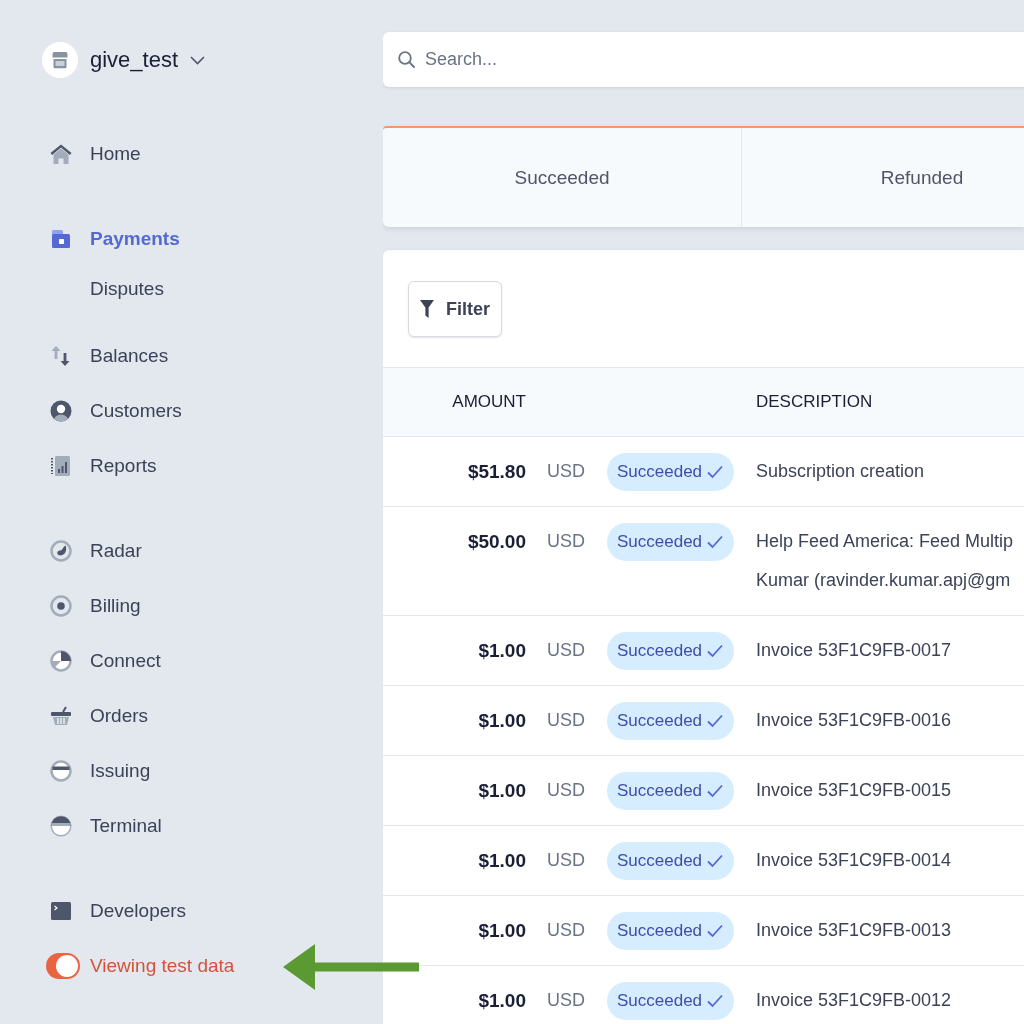 Image resolution: width=1024 pixels, height=1024 pixels. What do you see at coordinates (883, 177) in the screenshot?
I see `status-tab: Refunded` at bounding box center [883, 177].